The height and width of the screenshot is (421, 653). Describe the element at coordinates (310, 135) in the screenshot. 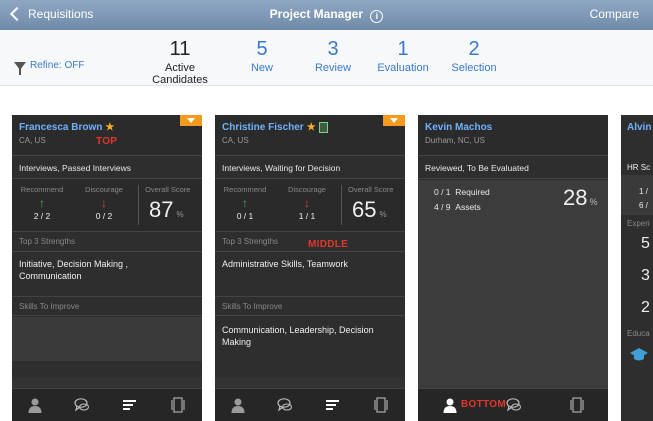

I see `card-header: Christine Fischer ★ CA, US` at that location.